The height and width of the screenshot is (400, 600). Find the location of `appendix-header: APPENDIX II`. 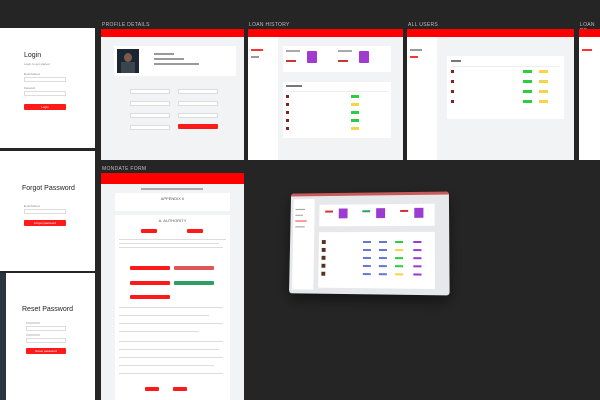

appendix-header: APPENDIX II is located at coordinates (172, 202).